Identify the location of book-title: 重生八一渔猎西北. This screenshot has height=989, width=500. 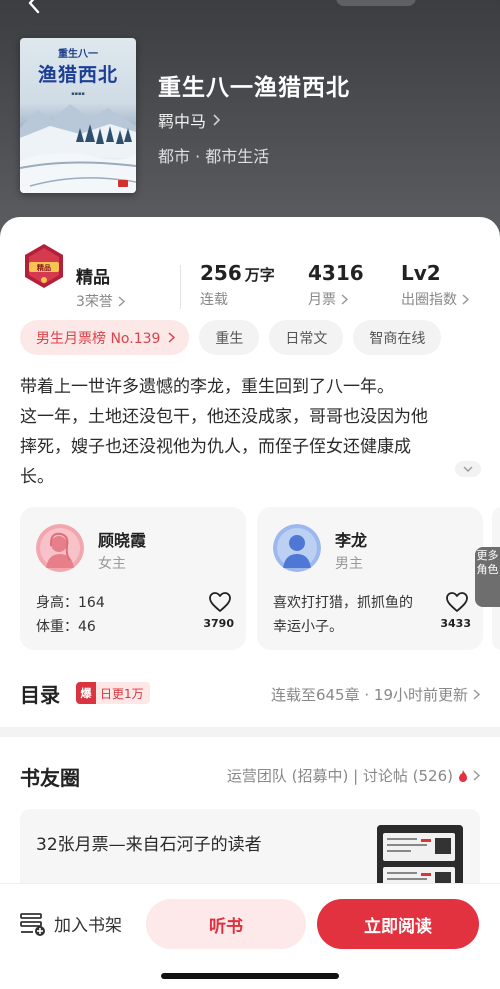
(254, 88).